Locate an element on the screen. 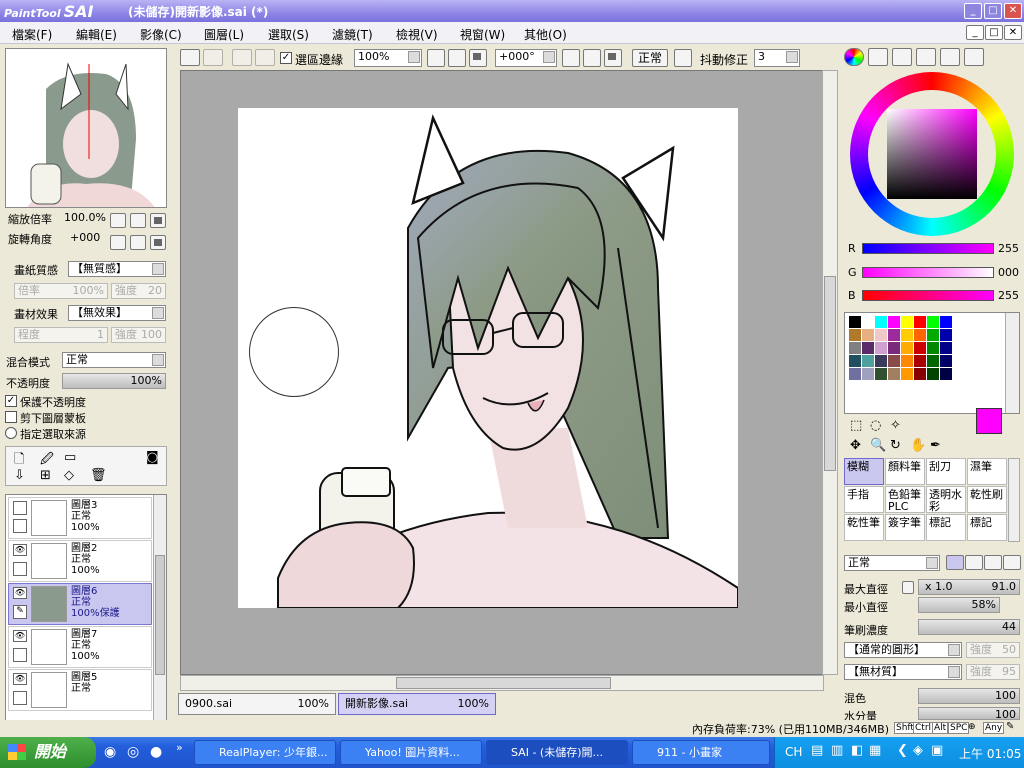 The image size is (1024, 768). eyedropper-icon: ✒ is located at coordinates (935, 445).